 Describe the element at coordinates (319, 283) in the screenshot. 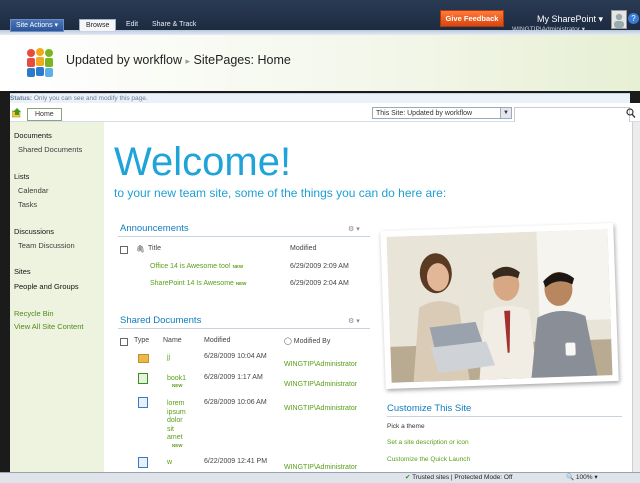

I see `announcement-modified: 6/29/2009 2:04 AM` at that location.